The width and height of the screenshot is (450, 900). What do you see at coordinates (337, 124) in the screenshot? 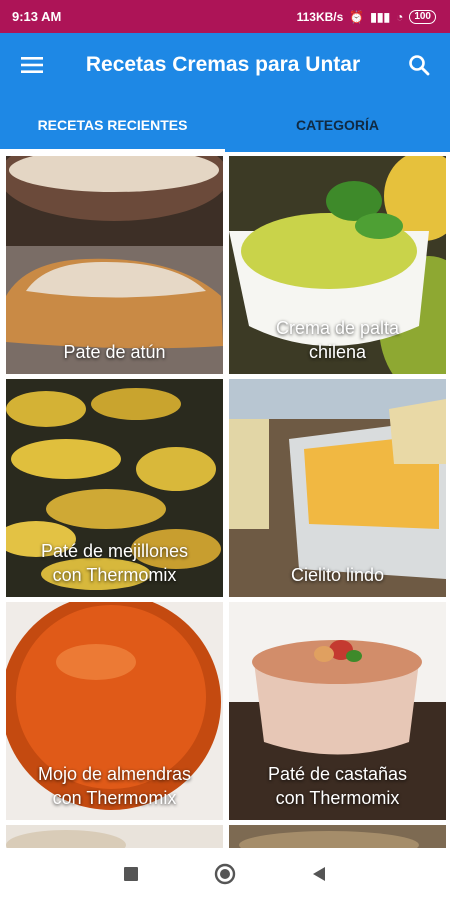
I see `tab-categoria: CATEGORÍA` at bounding box center [337, 124].